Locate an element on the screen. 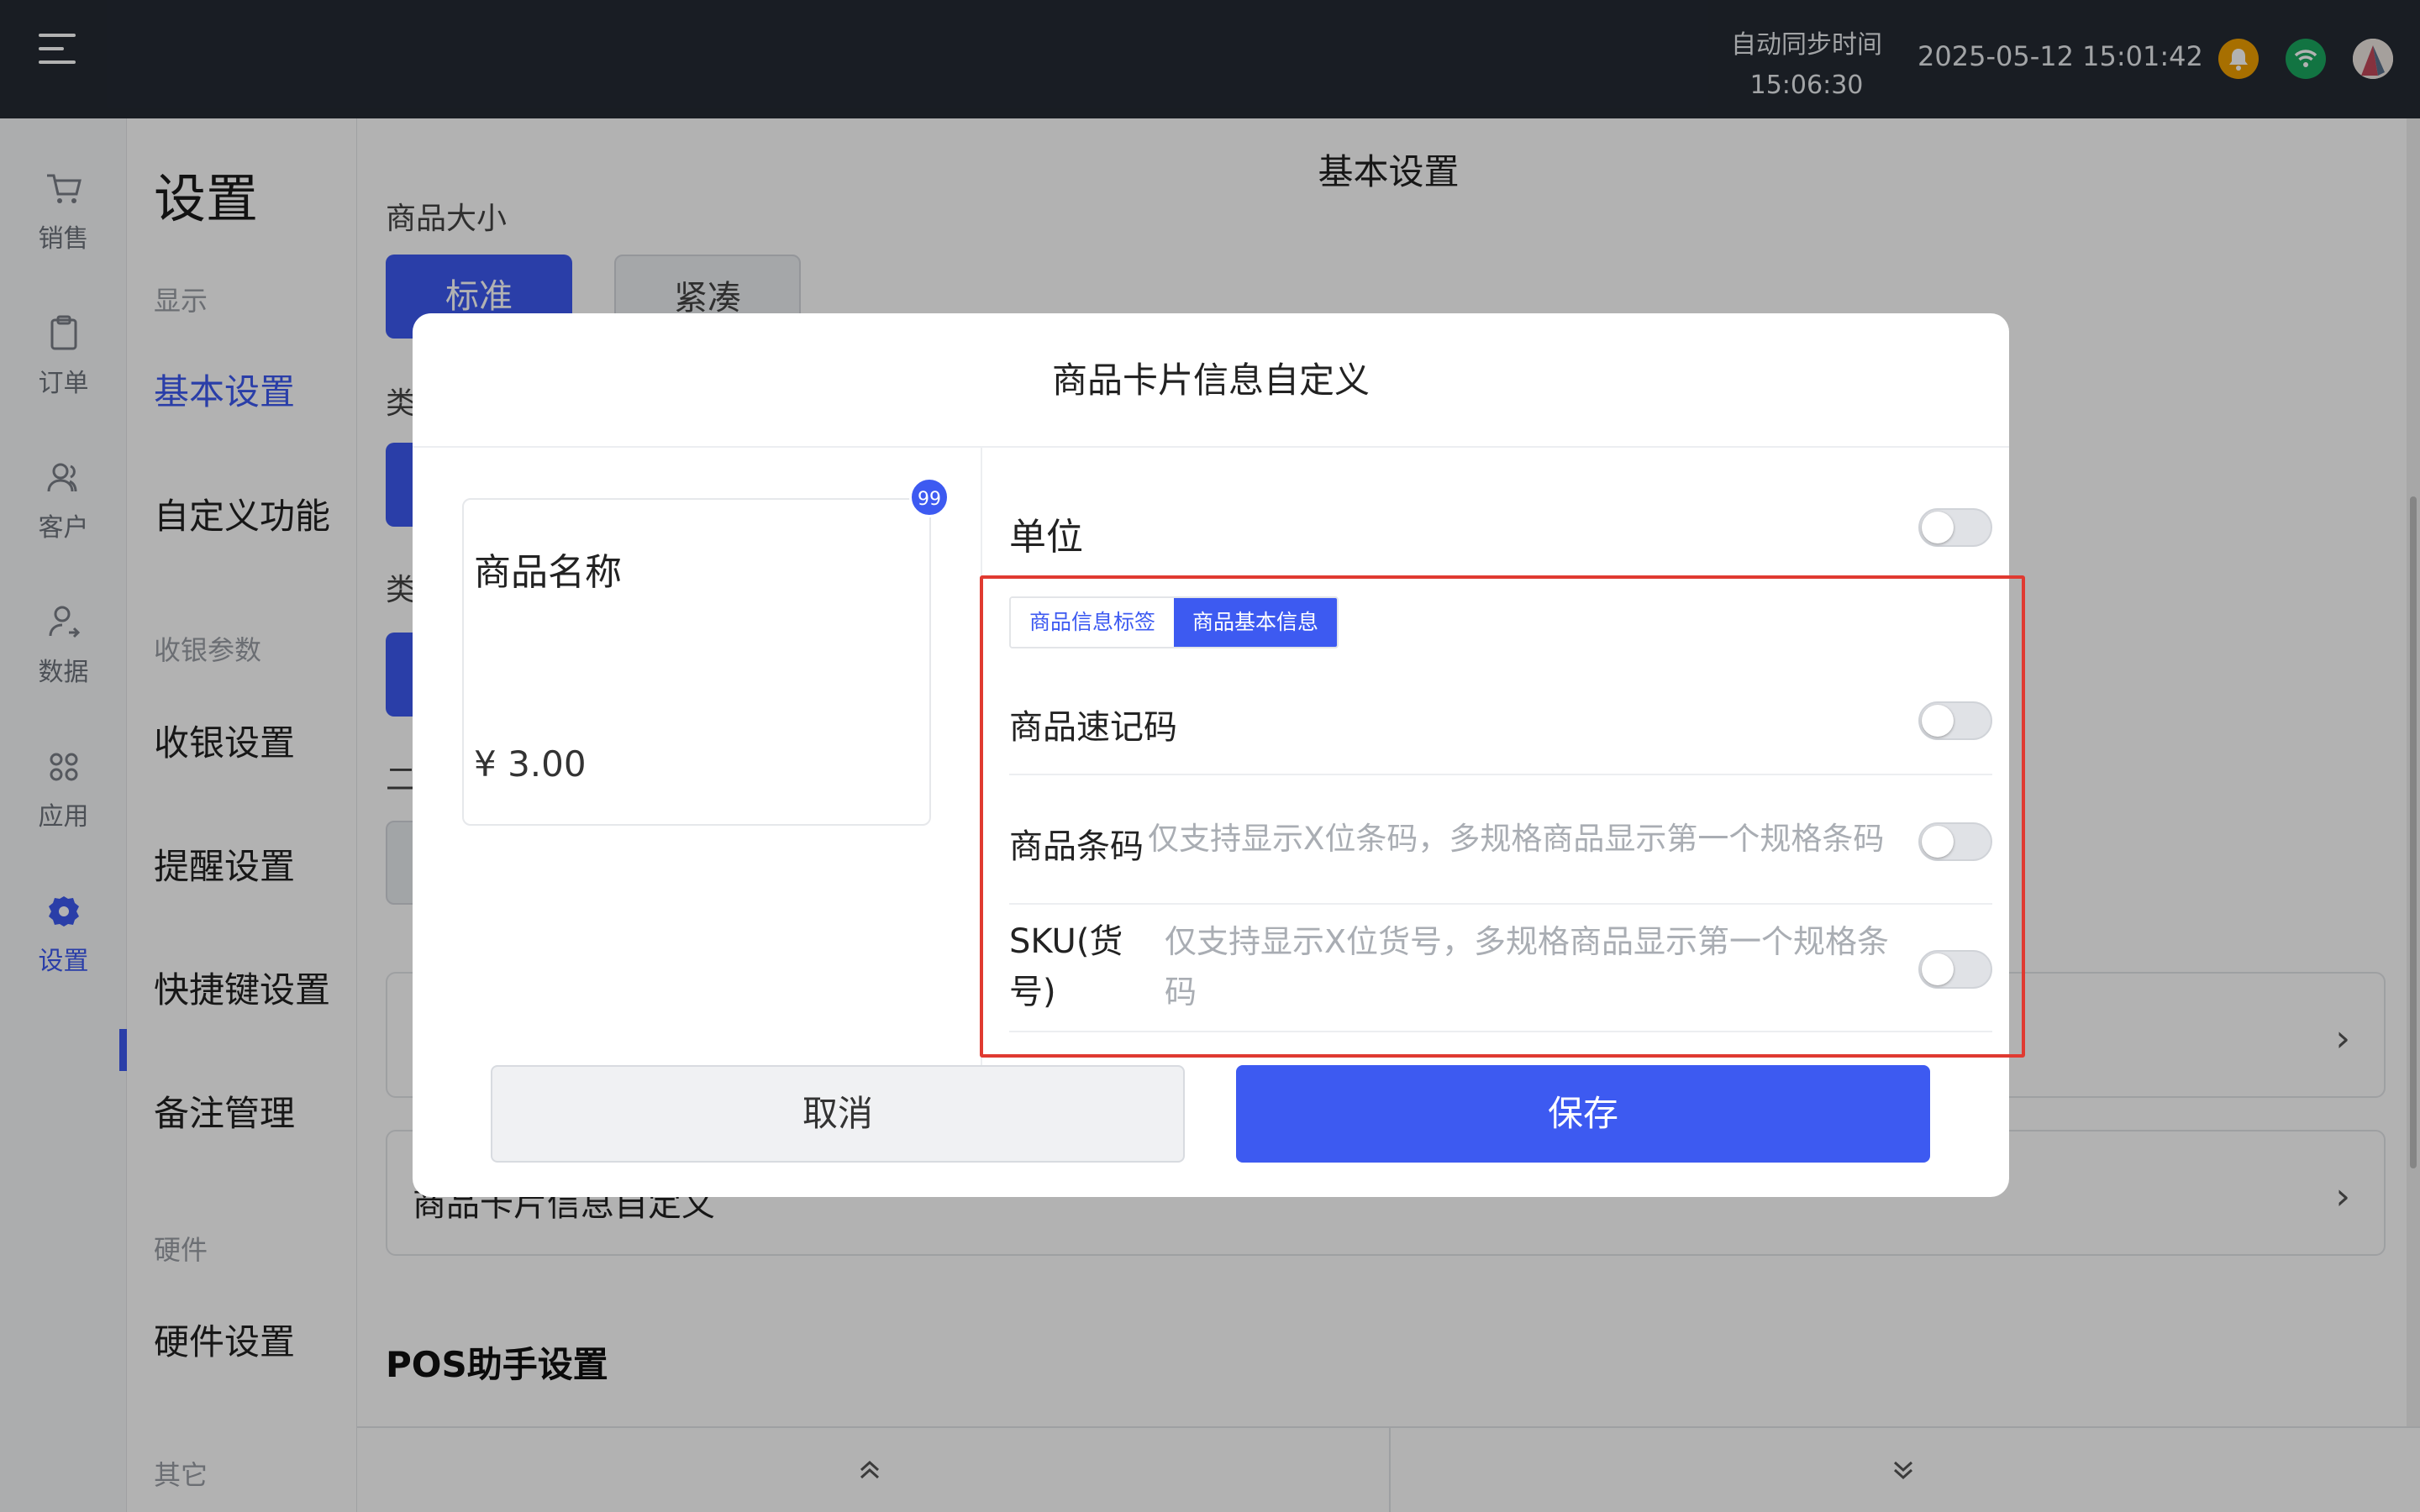 Image resolution: width=2420 pixels, height=1512 pixels. info-tabs: 商品信息标签 商品基本信息 is located at coordinates (1174, 622).